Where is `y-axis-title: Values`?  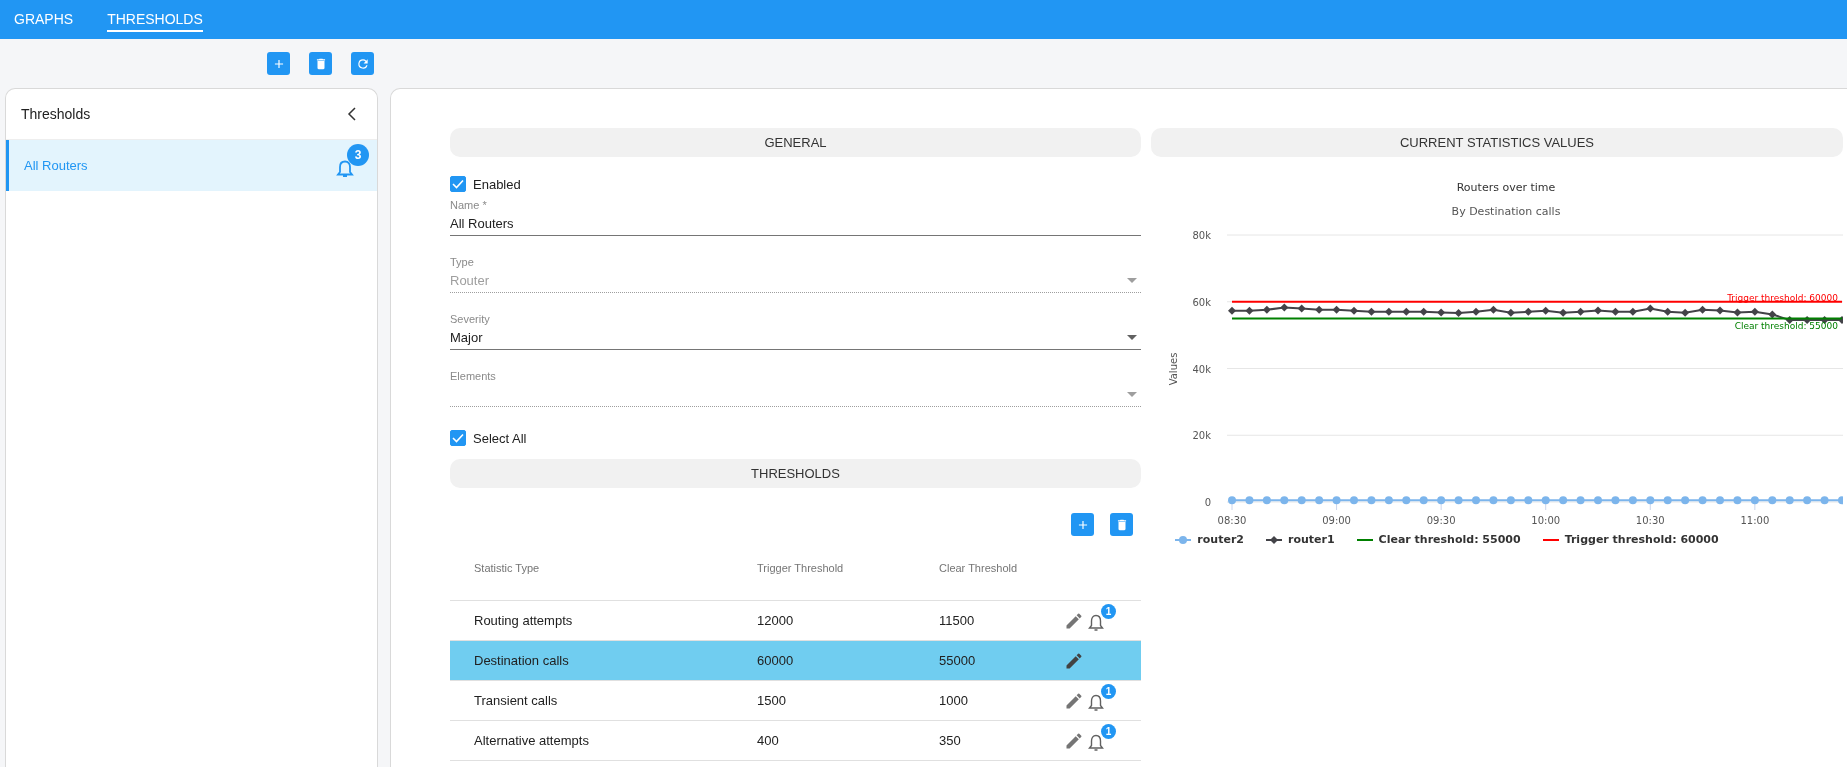
y-axis-title: Values is located at coordinates (1173, 369).